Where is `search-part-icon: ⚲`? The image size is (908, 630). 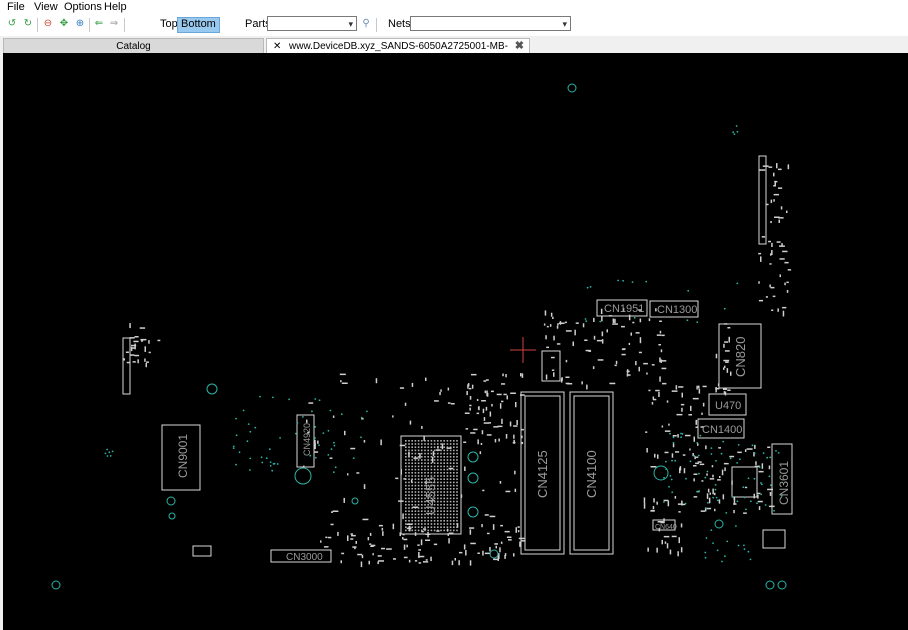
search-part-icon: ⚲ is located at coordinates (366, 24).